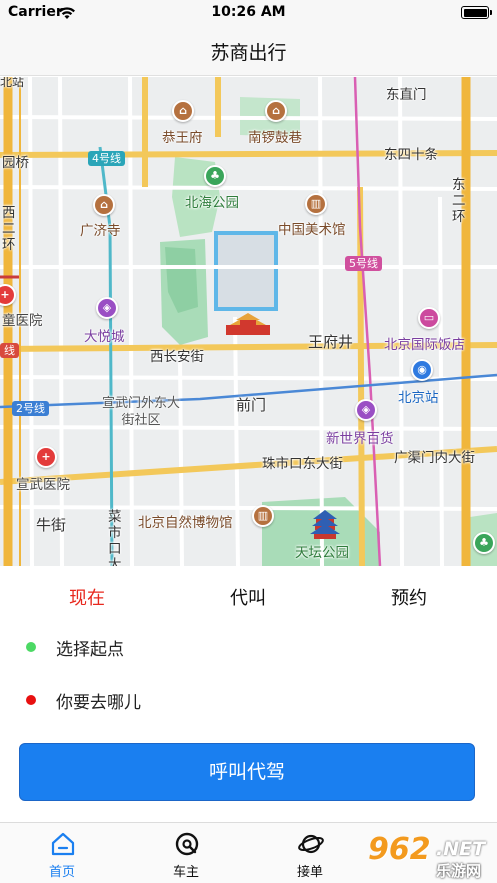 This screenshot has height=883, width=497. I want to click on map-label: 牛街, so click(51, 525).